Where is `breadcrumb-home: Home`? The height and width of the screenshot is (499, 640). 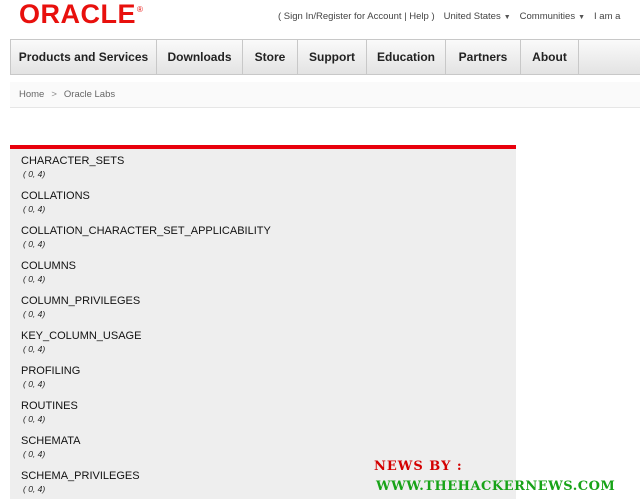 breadcrumb-home: Home is located at coordinates (31, 94).